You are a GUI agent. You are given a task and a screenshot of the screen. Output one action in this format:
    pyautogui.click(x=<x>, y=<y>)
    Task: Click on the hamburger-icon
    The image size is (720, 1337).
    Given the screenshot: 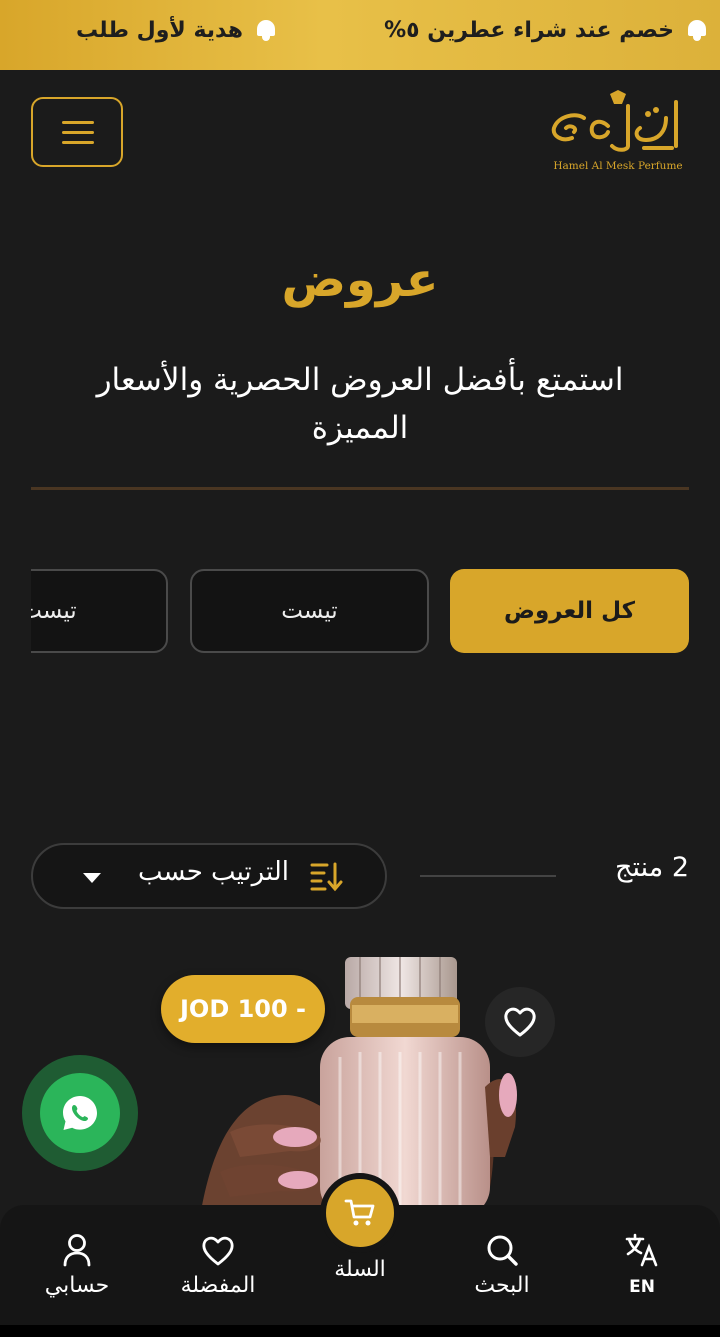 What is the action you would take?
    pyautogui.click(x=78, y=122)
    